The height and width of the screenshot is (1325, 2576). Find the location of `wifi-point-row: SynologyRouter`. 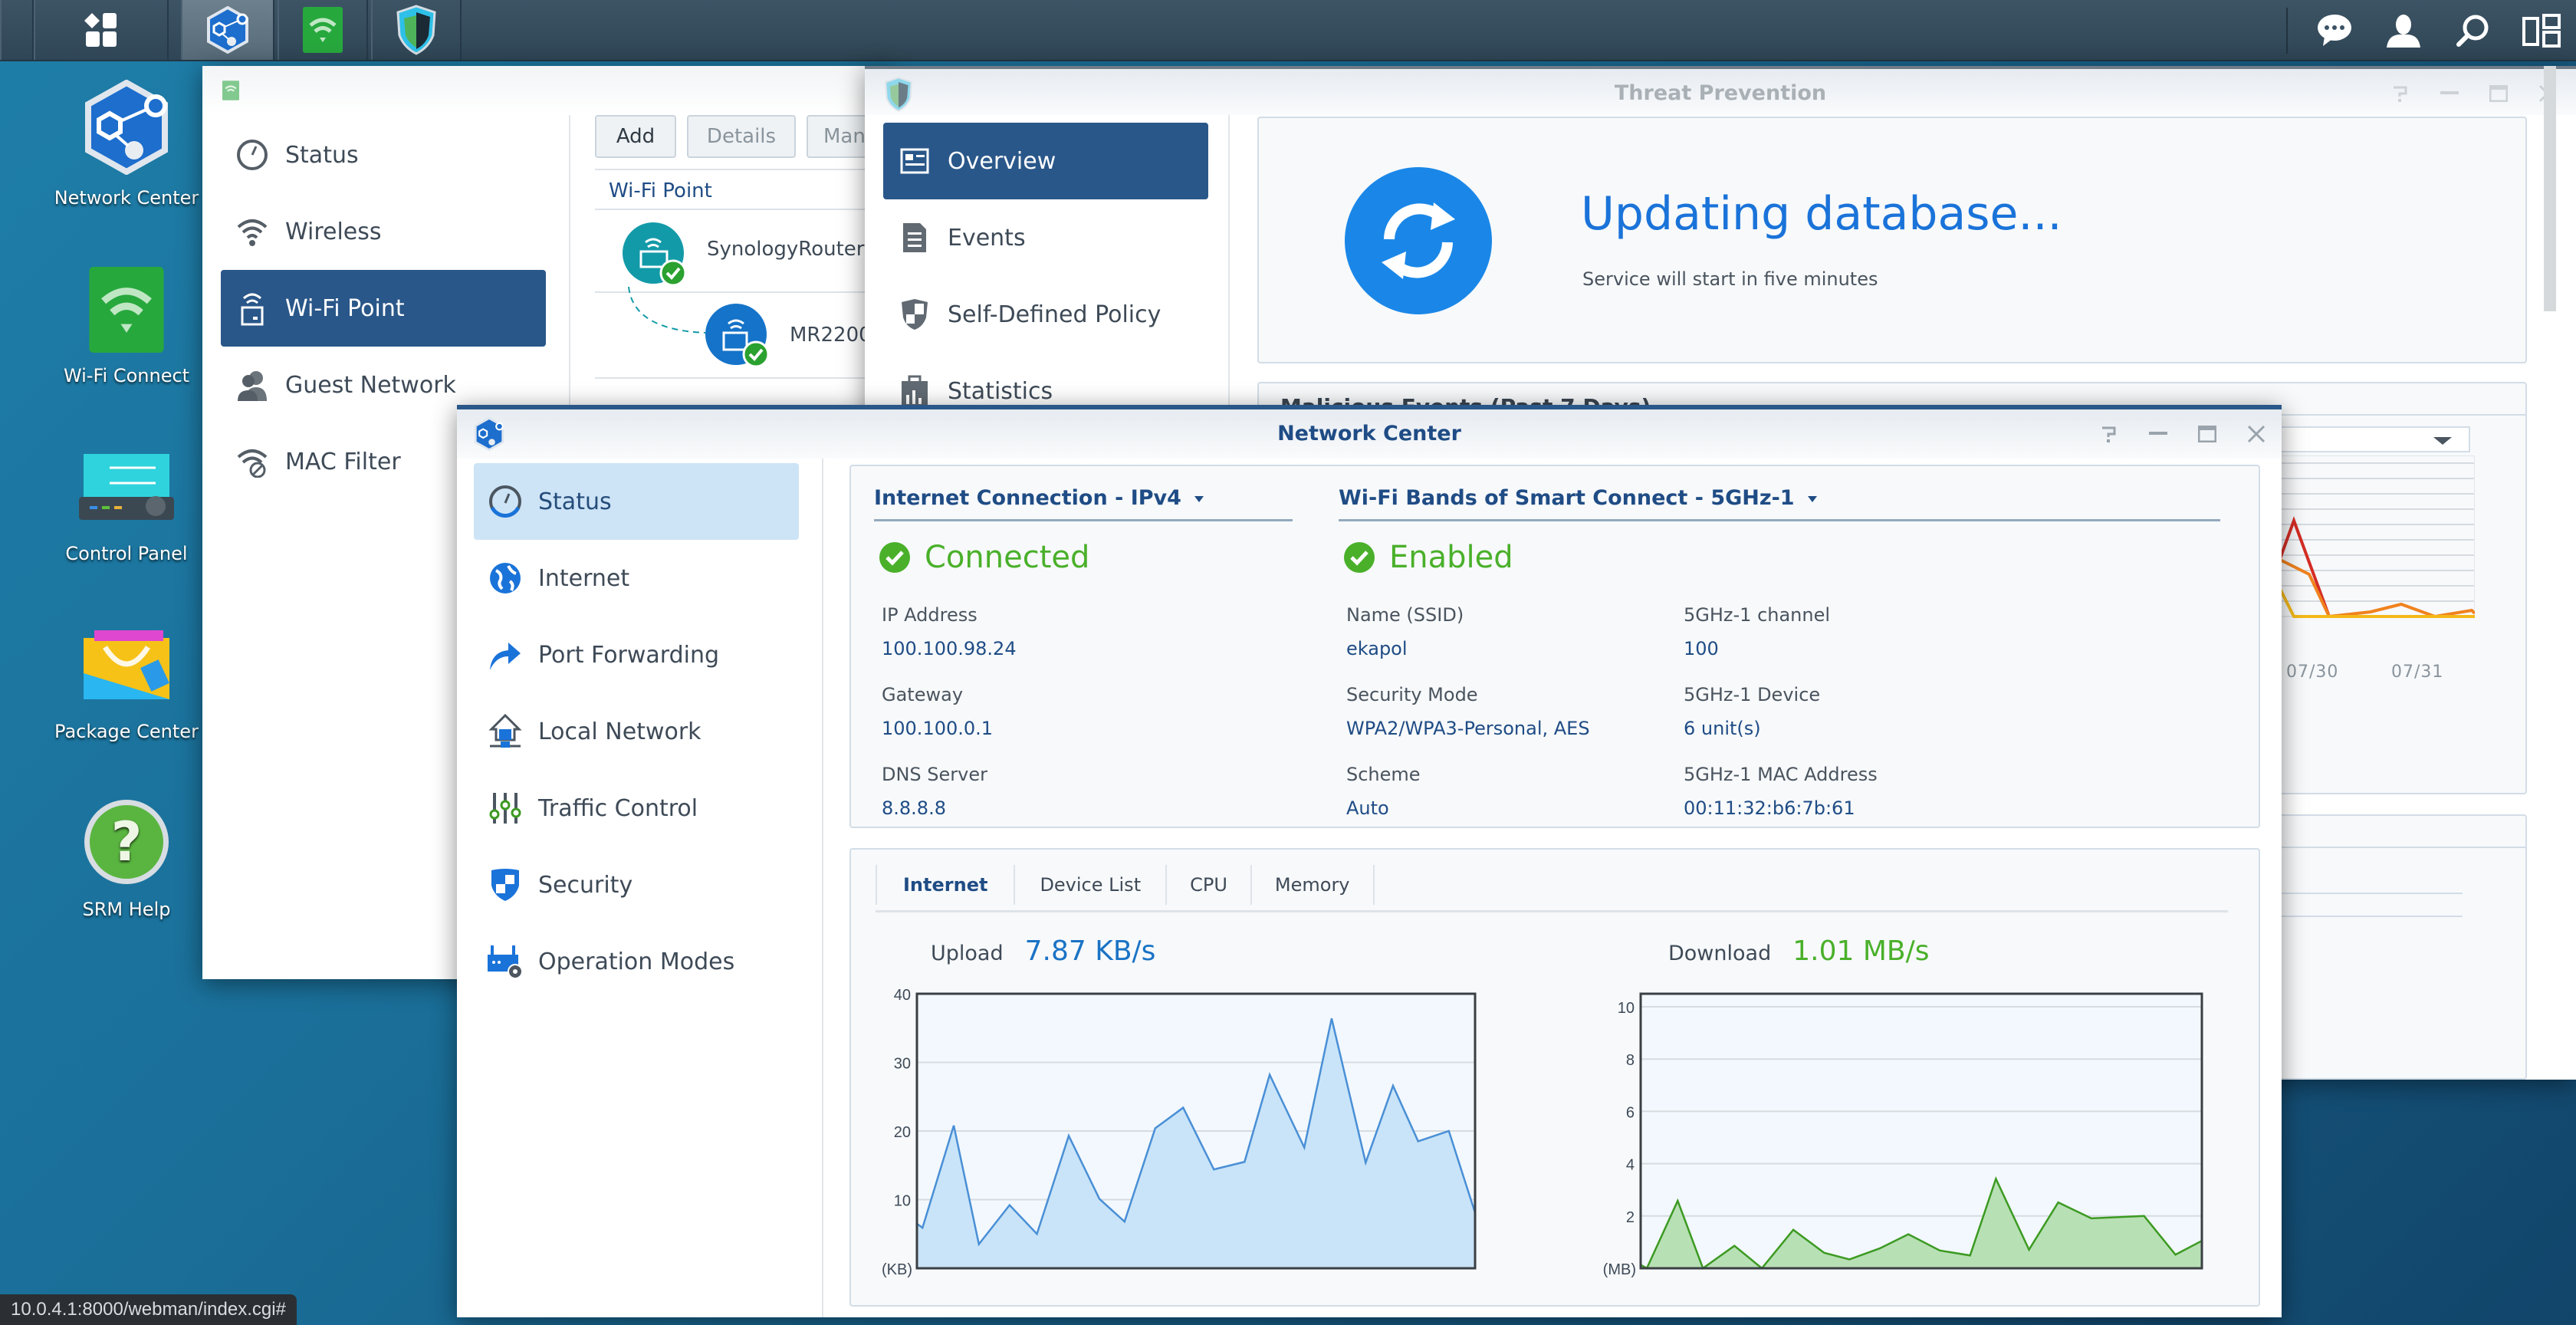

wifi-point-row: SynologyRouter is located at coordinates (749, 251).